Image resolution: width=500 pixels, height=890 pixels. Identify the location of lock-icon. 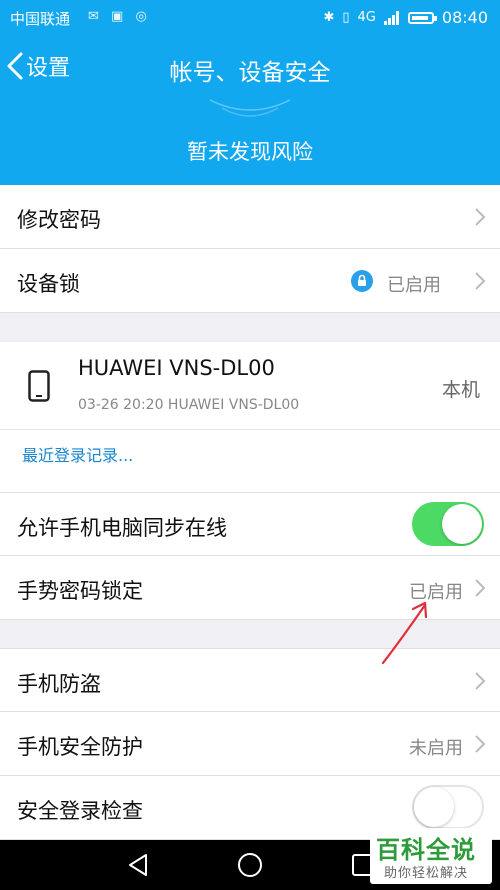
(362, 281).